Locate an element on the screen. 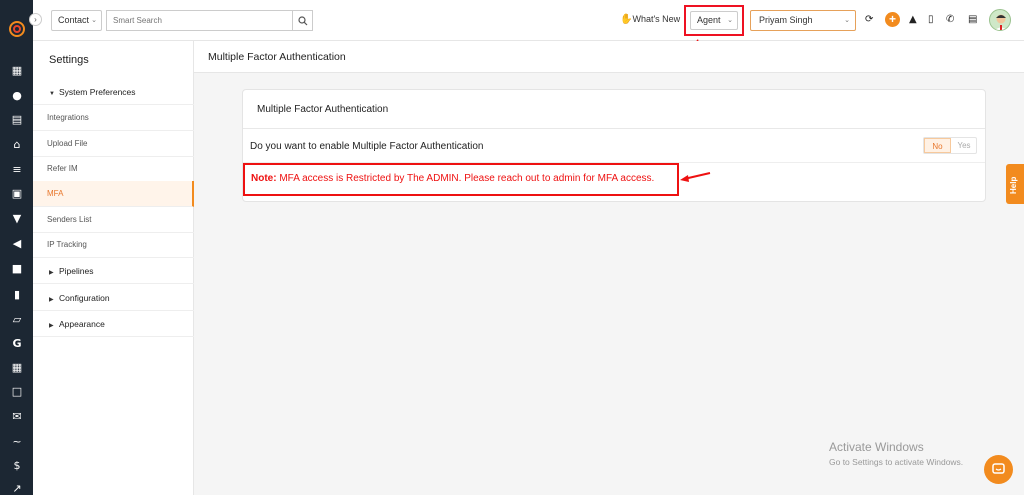 The image size is (1024, 495). refresh-icon: ⟳ is located at coordinates (869, 20).